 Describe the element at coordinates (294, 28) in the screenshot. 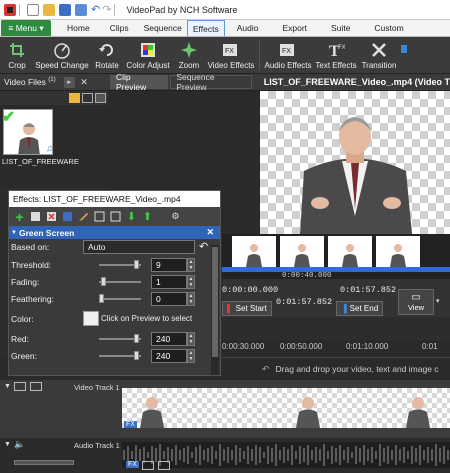

I see `tab-export: Export` at that location.